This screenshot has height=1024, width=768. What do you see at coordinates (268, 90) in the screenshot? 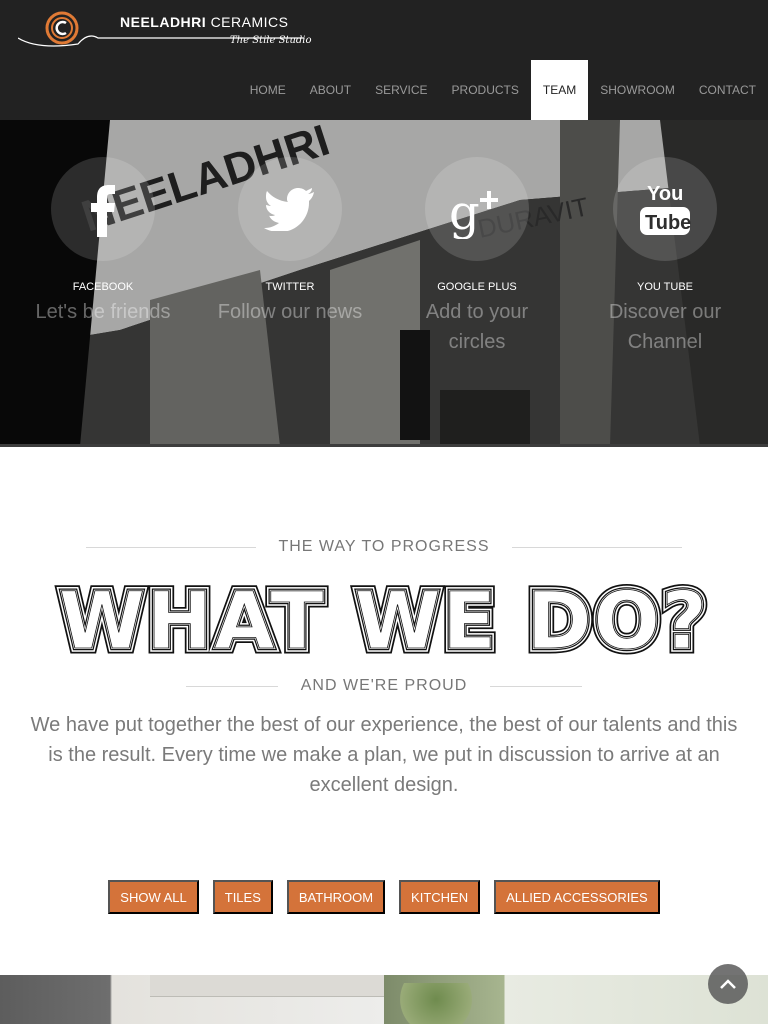
I see `nav-item-home: HOME` at bounding box center [268, 90].